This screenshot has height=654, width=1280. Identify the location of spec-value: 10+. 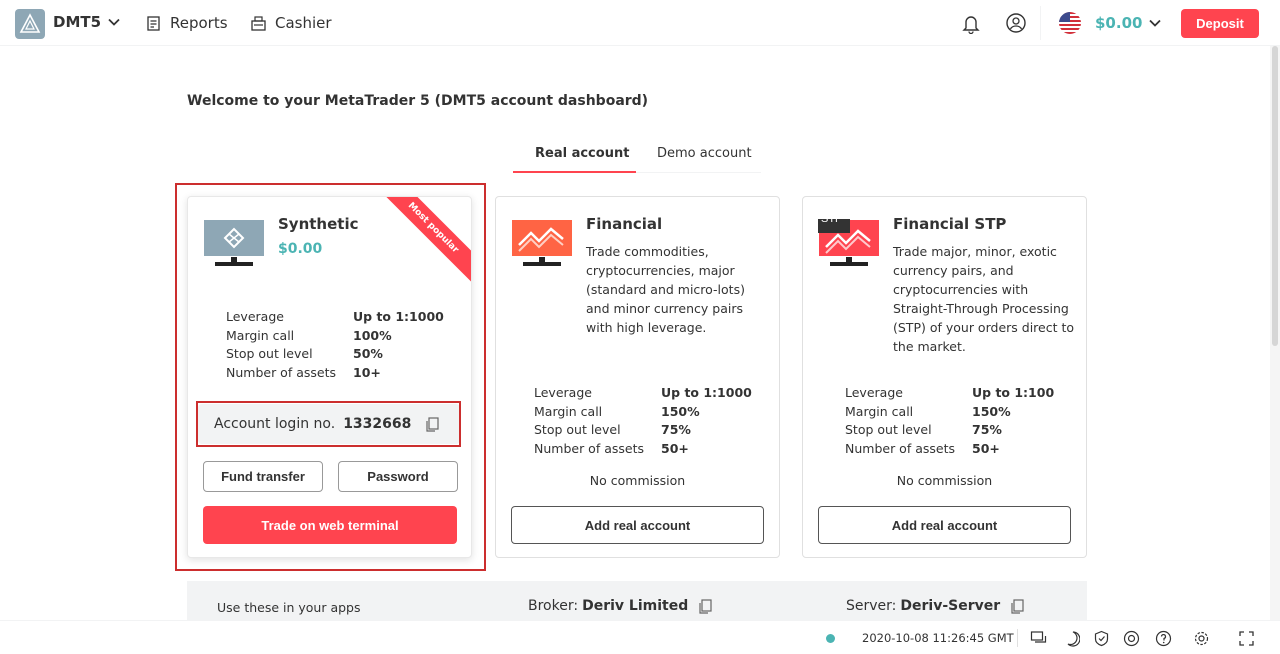
(367, 373).